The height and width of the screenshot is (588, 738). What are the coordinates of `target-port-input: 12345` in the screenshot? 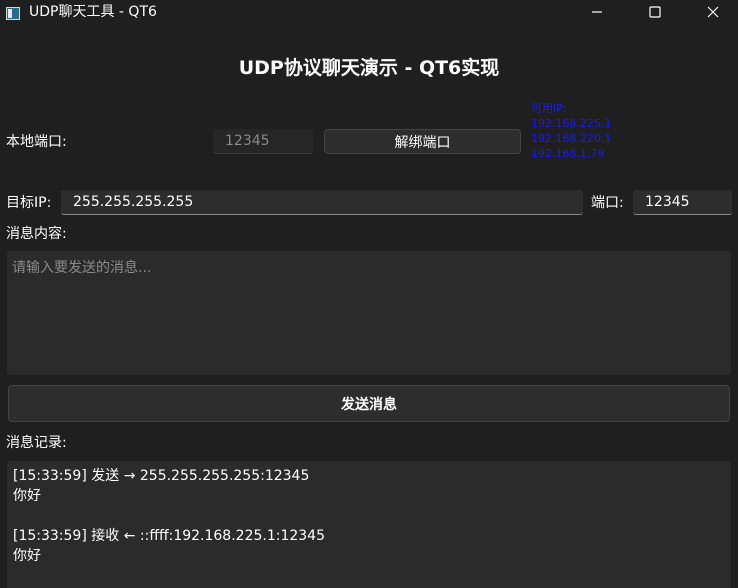 It's located at (682, 202).